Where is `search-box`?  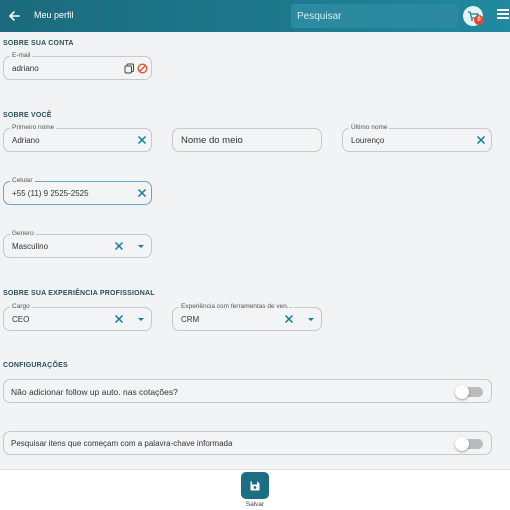 search-box is located at coordinates (374, 16).